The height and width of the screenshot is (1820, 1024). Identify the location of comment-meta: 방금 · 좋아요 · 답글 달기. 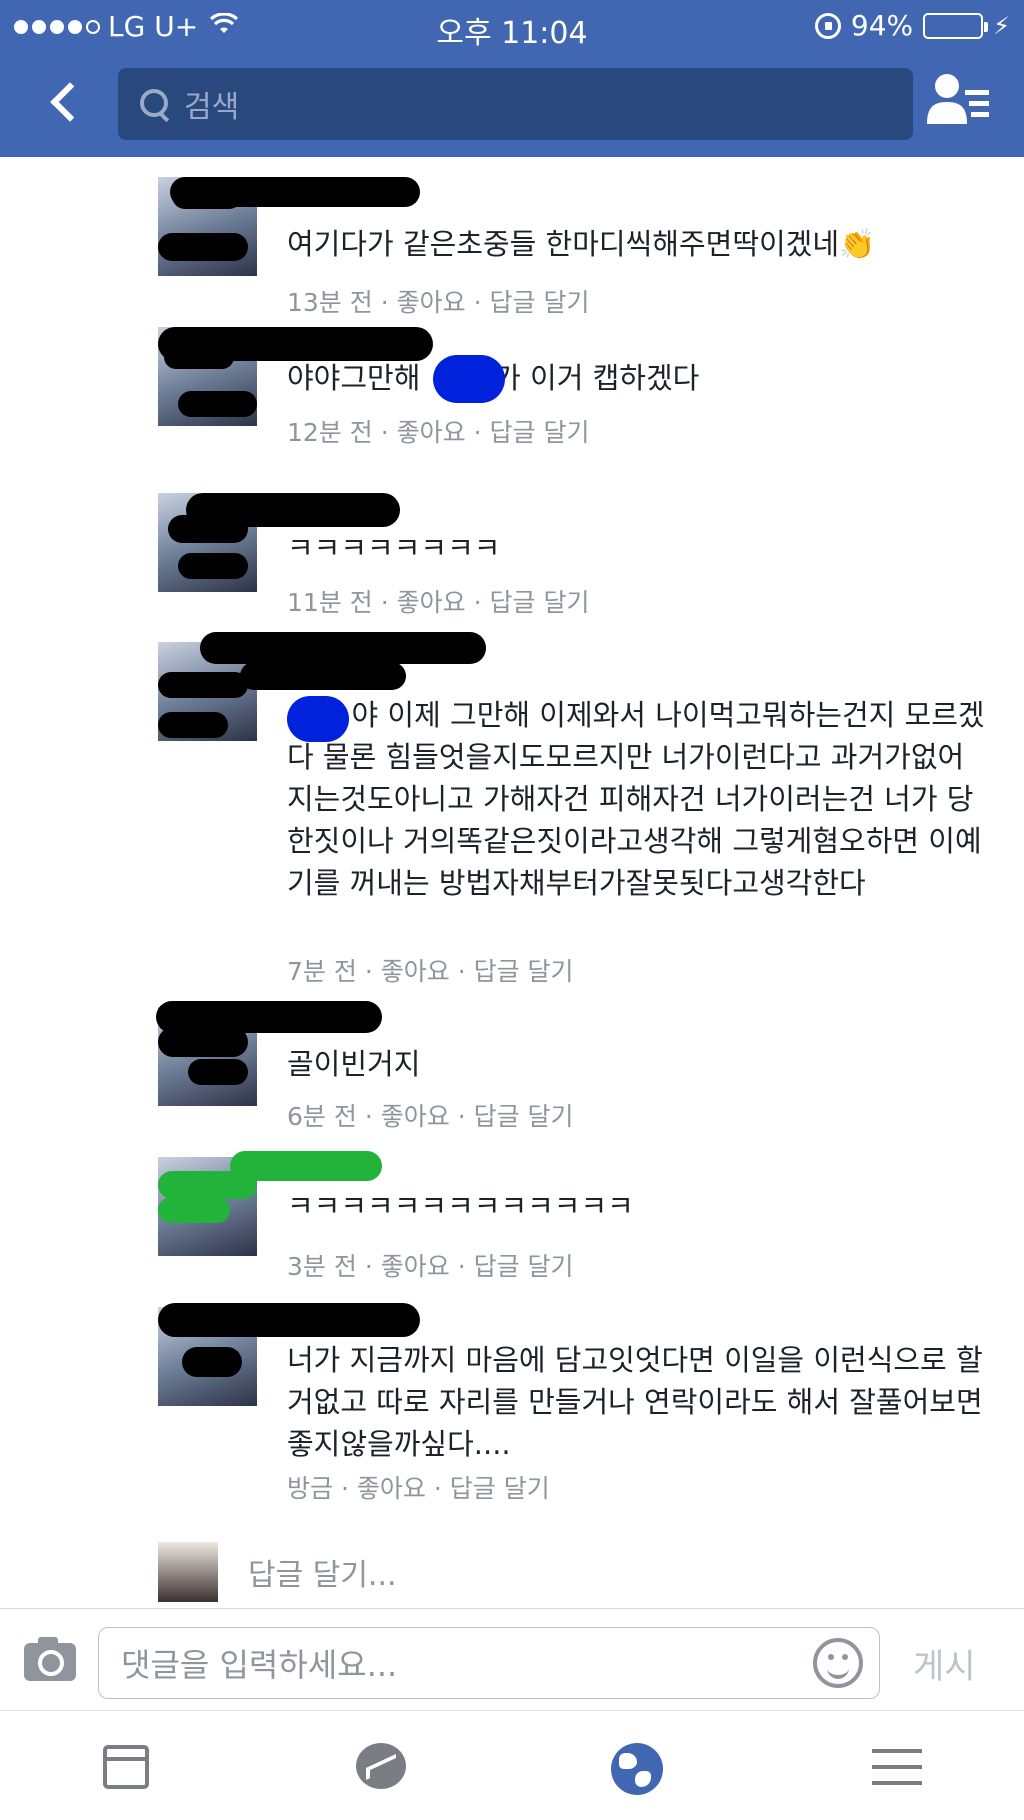
(418, 1487).